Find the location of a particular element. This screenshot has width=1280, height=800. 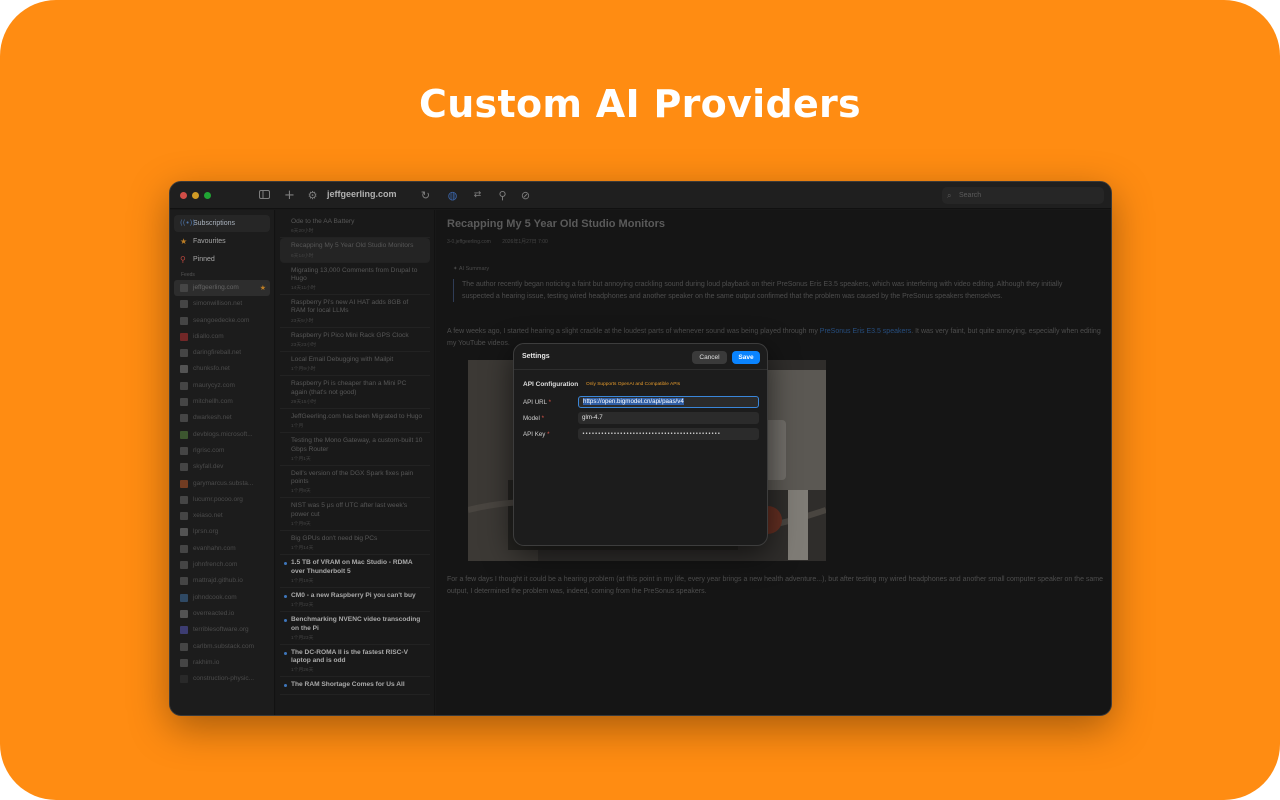

api-support-note: Only Supports OpenAI and Compatible APIs is located at coordinates (633, 384).